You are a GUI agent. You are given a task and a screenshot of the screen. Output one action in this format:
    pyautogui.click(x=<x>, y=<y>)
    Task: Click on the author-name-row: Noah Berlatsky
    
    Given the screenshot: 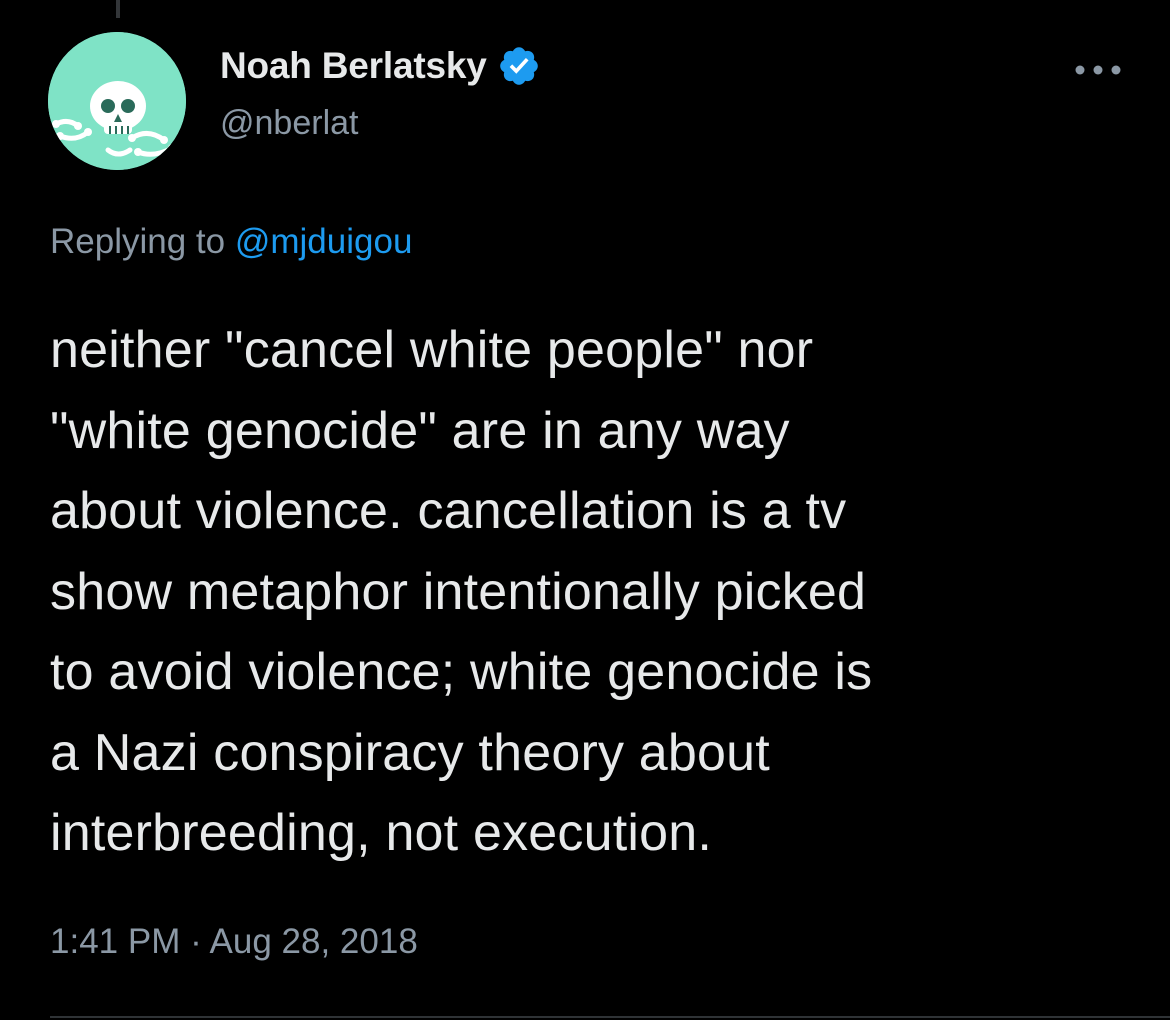 What is the action you would take?
    pyautogui.click(x=380, y=66)
    